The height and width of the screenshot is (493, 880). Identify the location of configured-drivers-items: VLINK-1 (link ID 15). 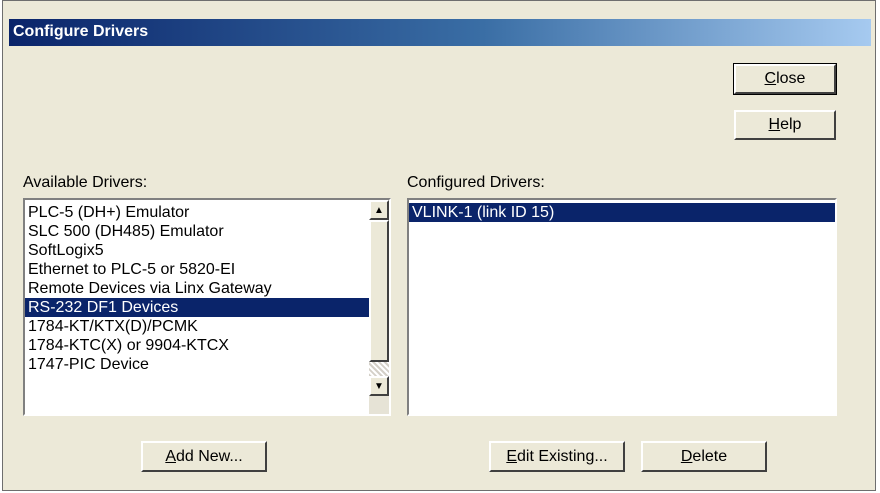
(622, 212).